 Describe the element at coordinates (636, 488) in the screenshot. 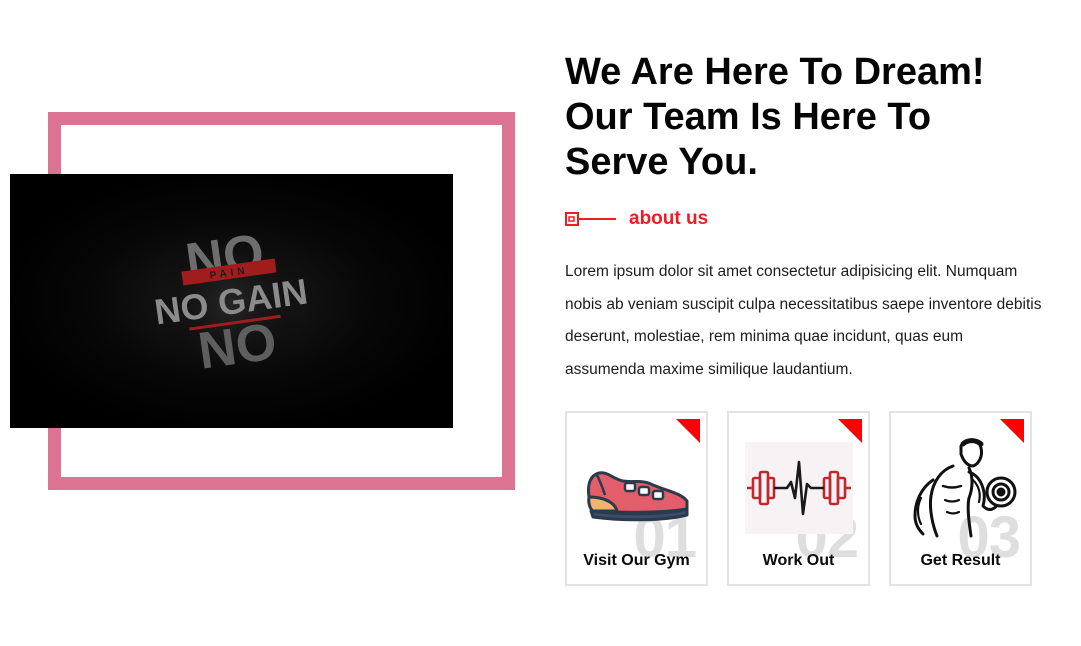

I see `sneaker-icon` at that location.